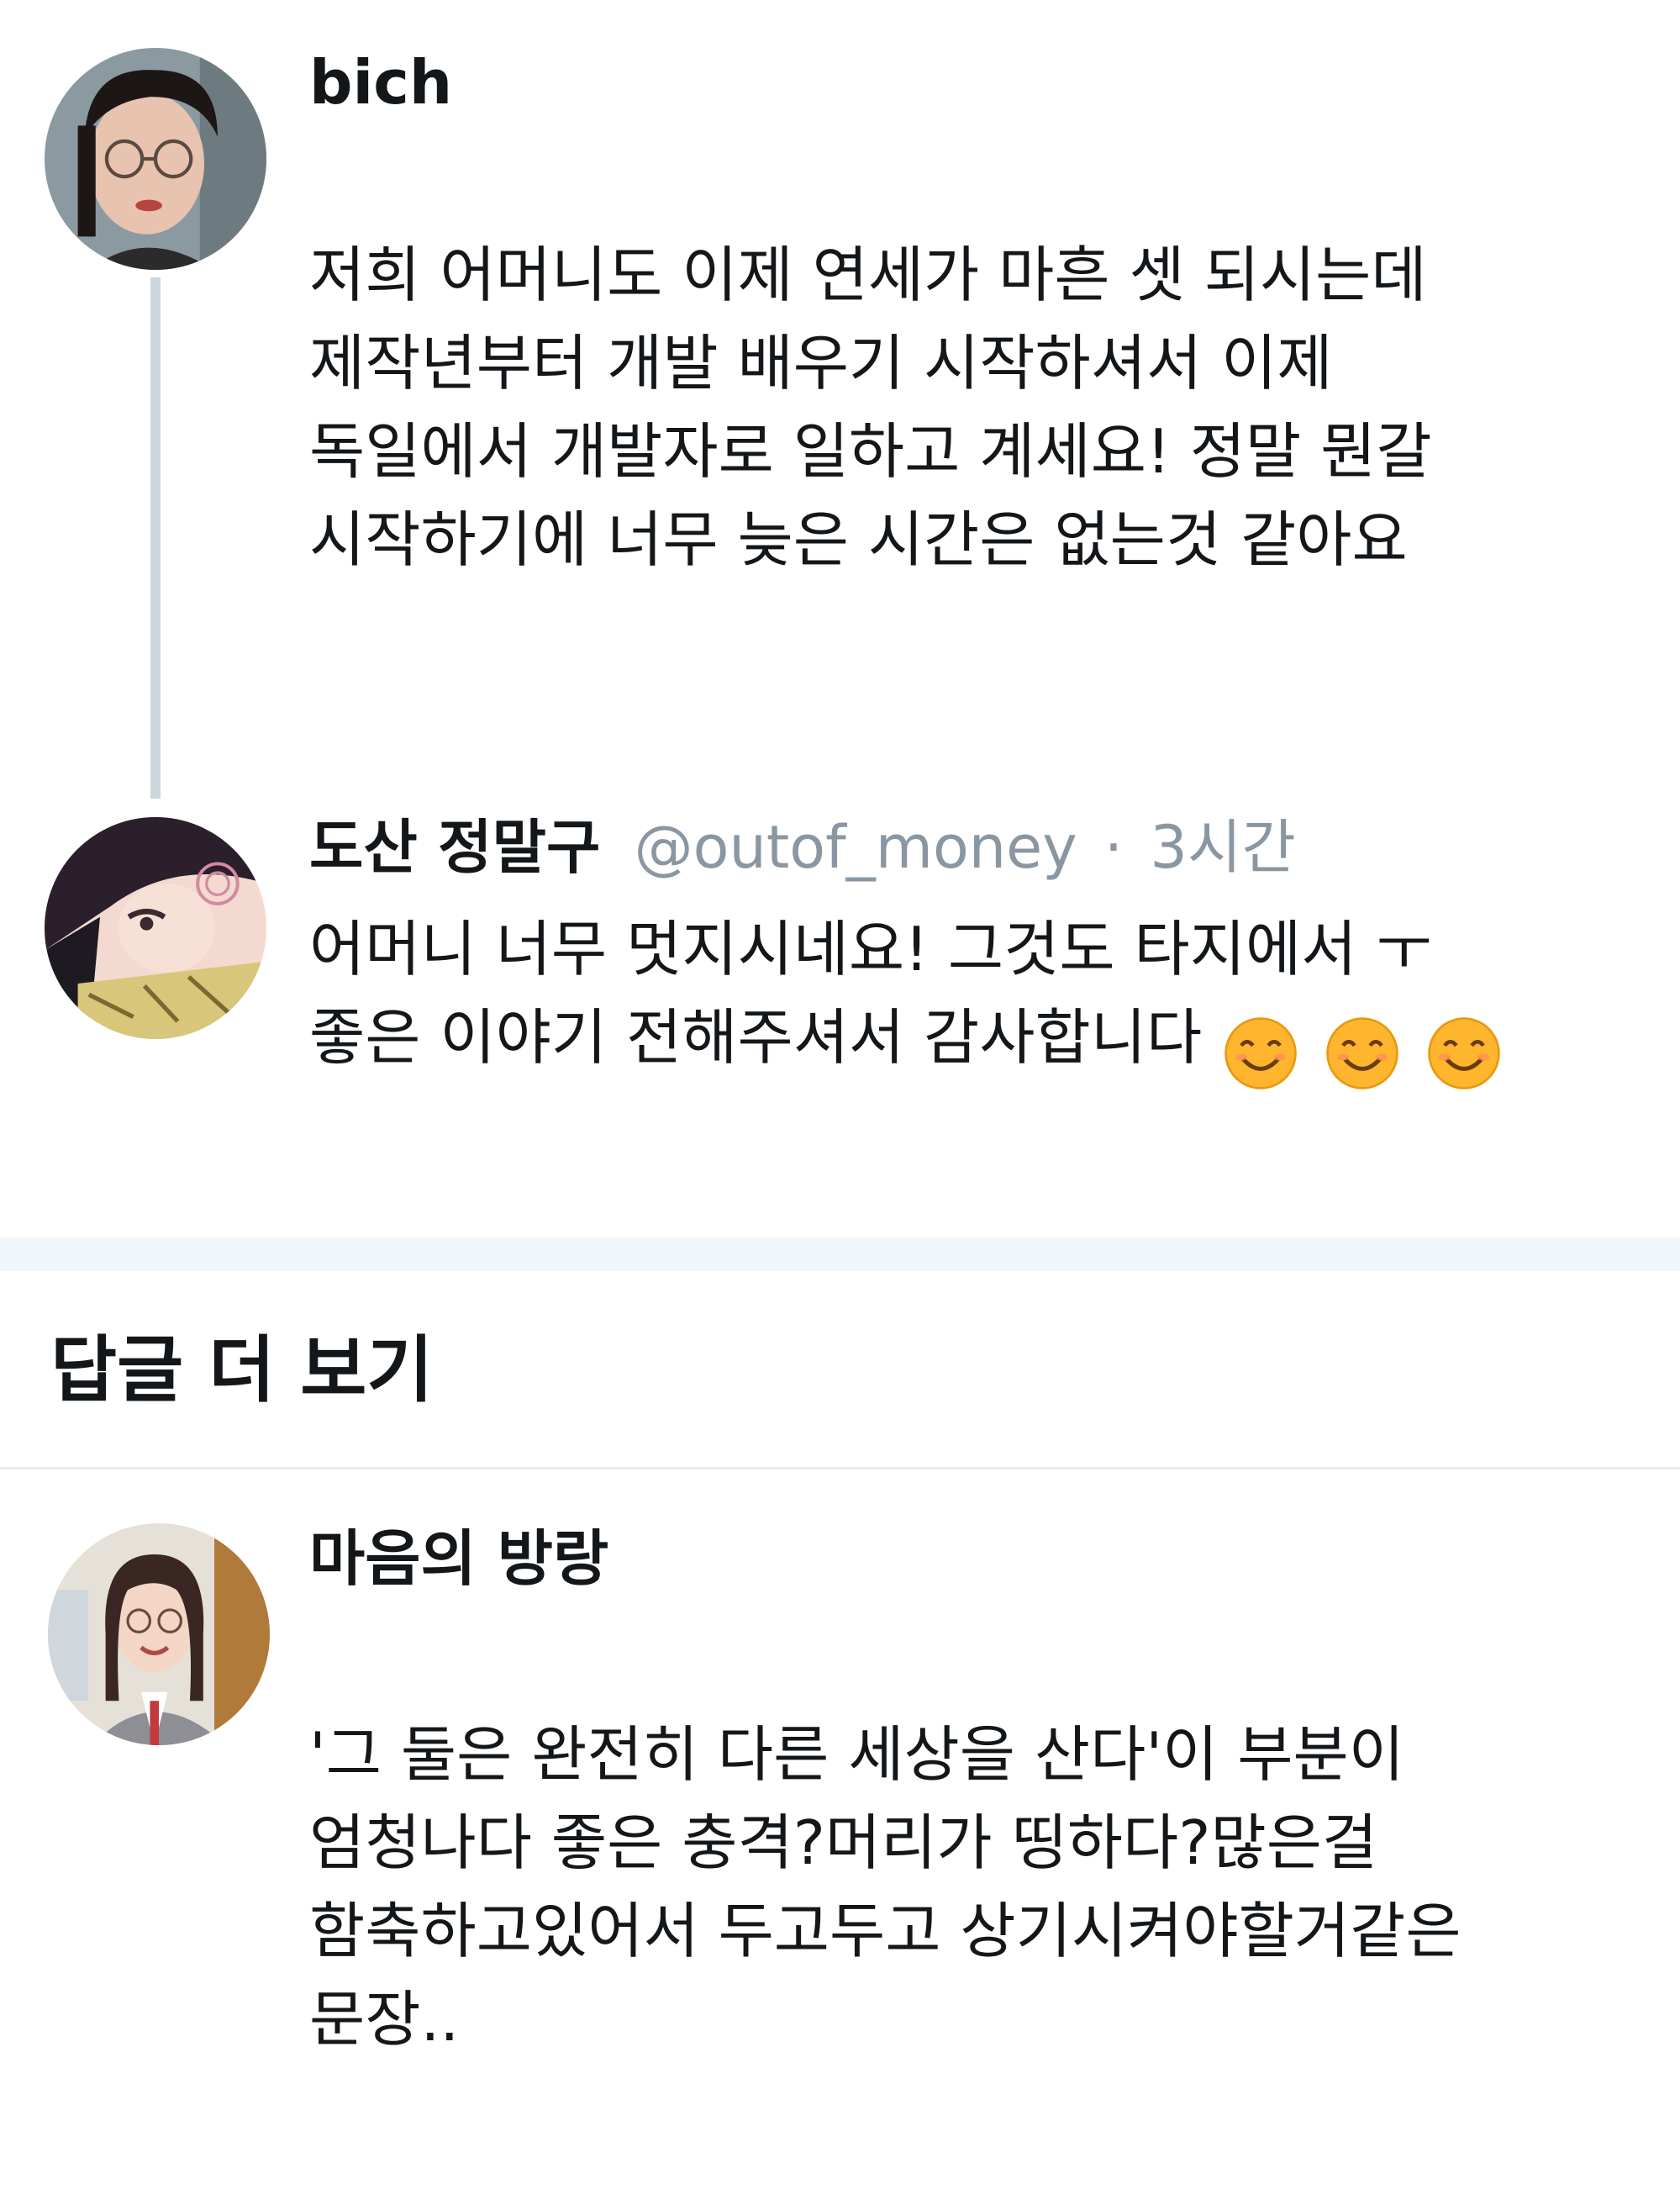 Image resolution: width=1680 pixels, height=2200 pixels. What do you see at coordinates (756, 1037) in the screenshot?
I see `tweet2-line-text: 좋은 이야기 전해주셔서 감사합니다` at bounding box center [756, 1037].